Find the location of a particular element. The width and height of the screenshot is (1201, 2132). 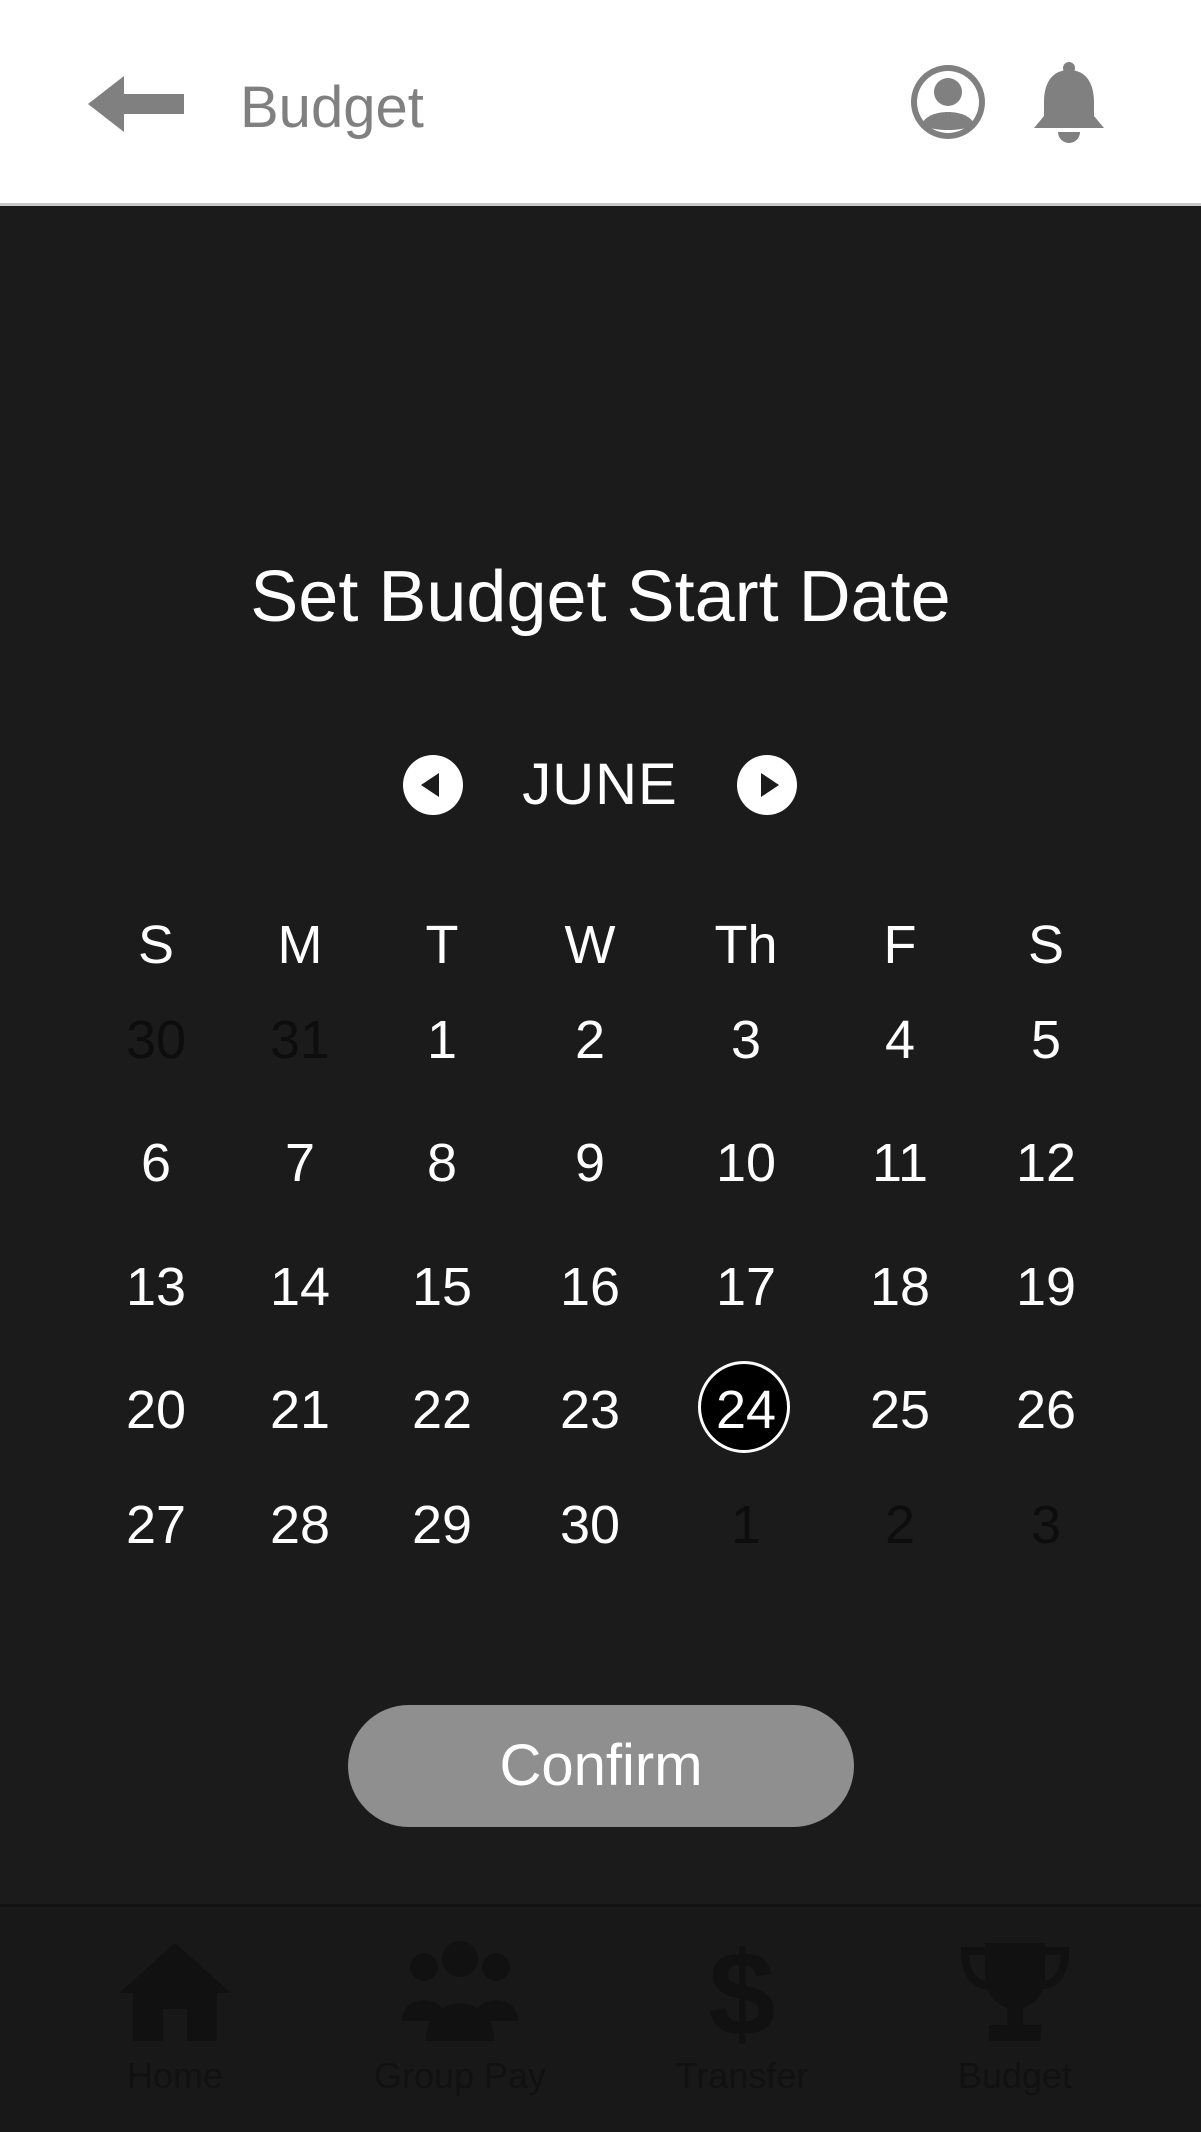

calendar-day: 17 is located at coordinates (746, 1287).